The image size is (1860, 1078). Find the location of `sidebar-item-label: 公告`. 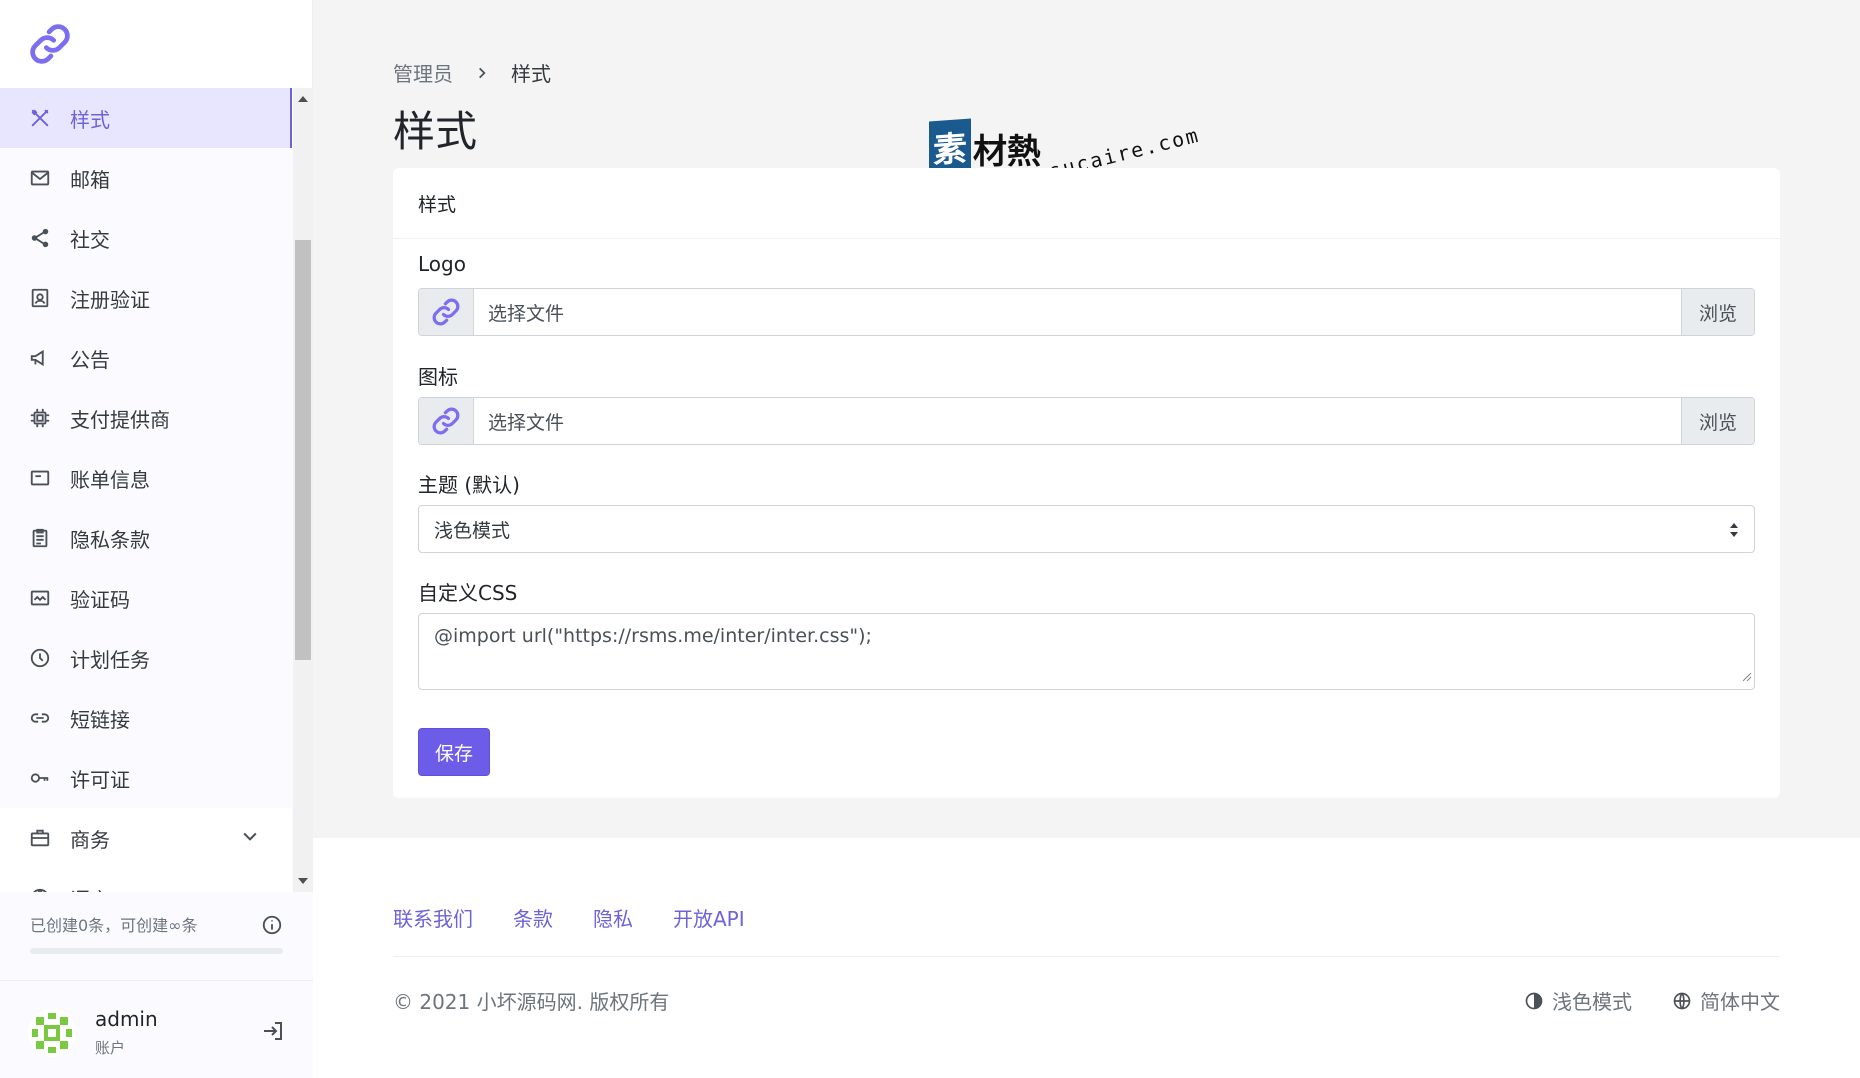

sidebar-item-label: 公告 is located at coordinates (90, 359).